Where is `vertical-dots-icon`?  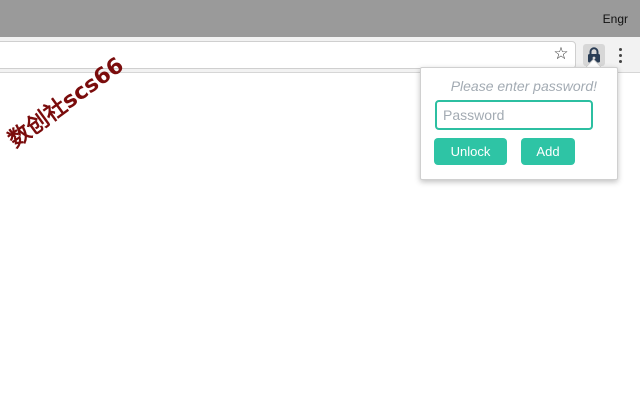 vertical-dots-icon is located at coordinates (620, 55).